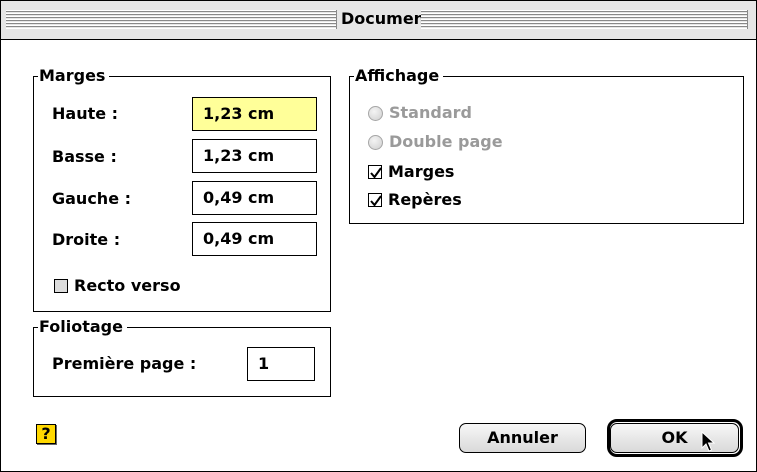 The height and width of the screenshot is (472, 757). Describe the element at coordinates (387, 18) in the screenshot. I see `window-title: Document` at that location.